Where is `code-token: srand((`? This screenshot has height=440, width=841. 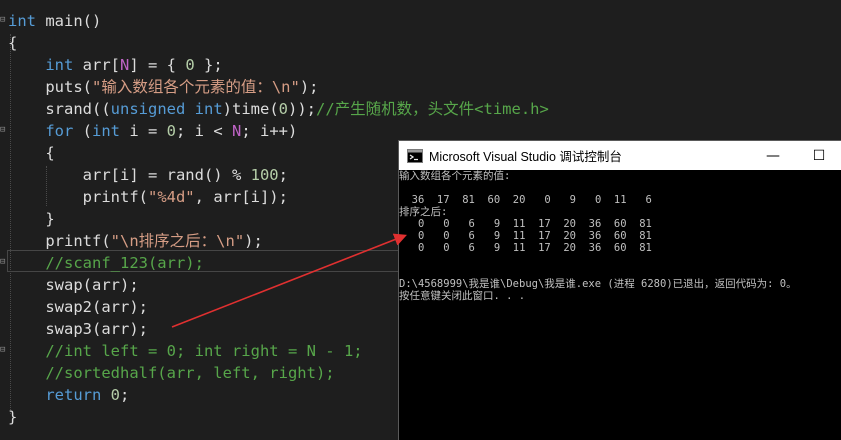 code-token: srand(( is located at coordinates (59, 109).